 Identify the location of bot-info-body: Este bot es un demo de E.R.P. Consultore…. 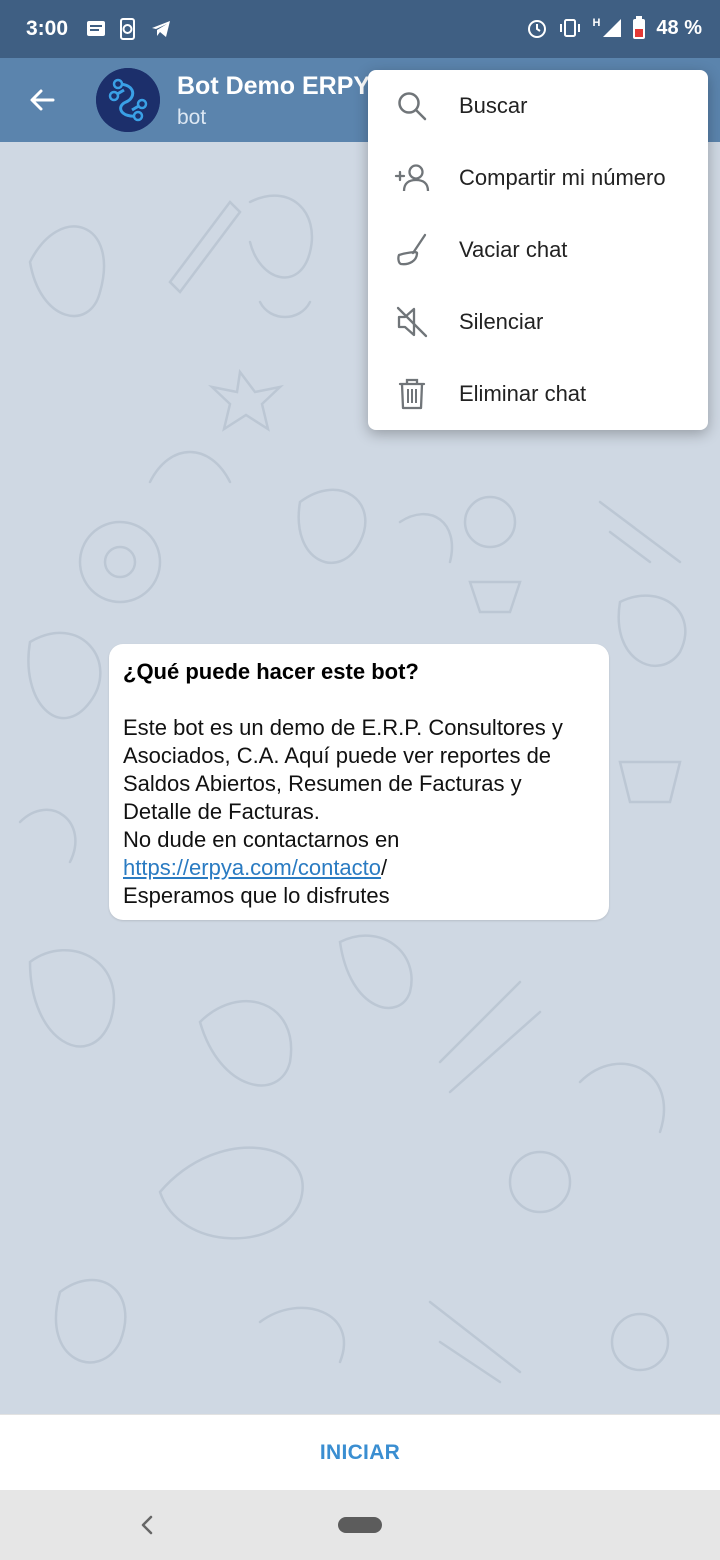
(359, 812).